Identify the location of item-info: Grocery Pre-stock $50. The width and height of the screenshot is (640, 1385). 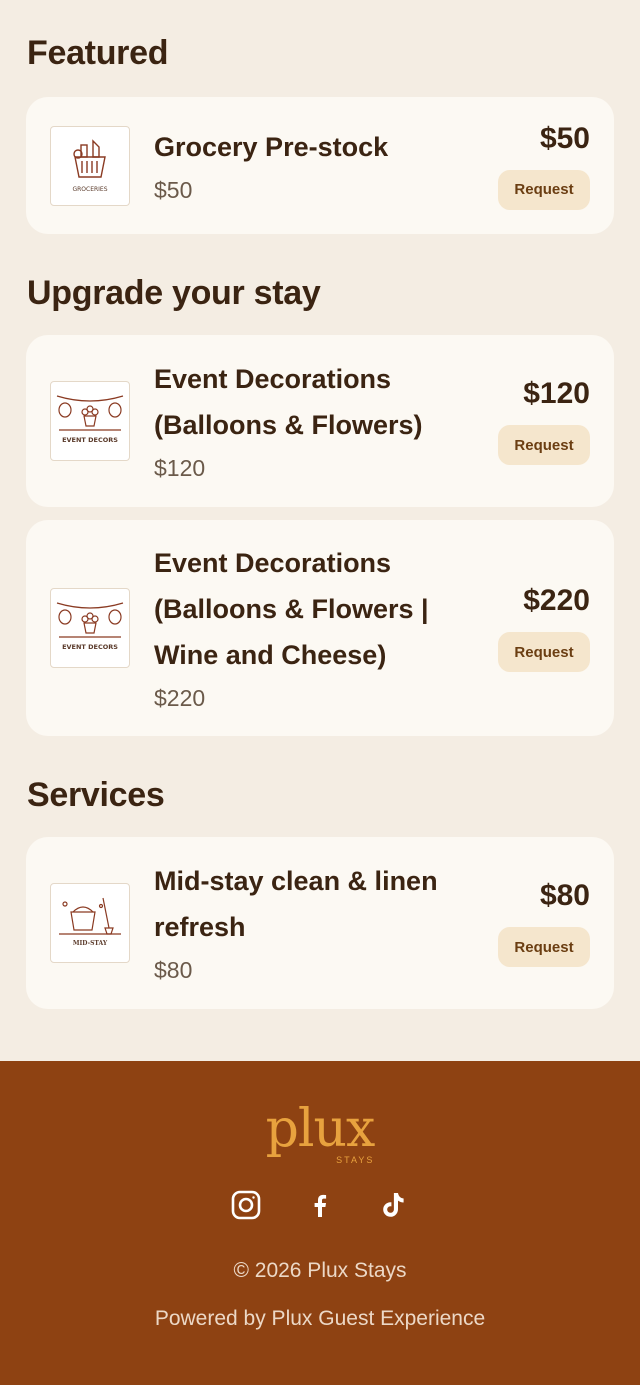
(314, 166).